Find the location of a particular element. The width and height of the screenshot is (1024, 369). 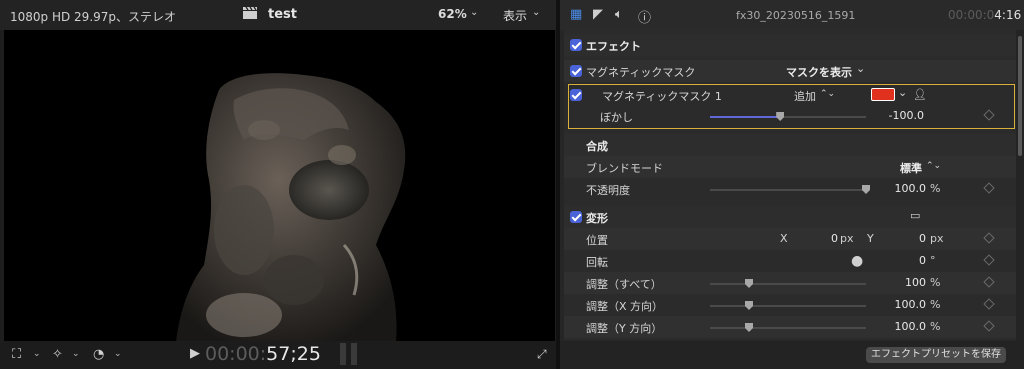

position-x-value: 0 is located at coordinates (834, 238).